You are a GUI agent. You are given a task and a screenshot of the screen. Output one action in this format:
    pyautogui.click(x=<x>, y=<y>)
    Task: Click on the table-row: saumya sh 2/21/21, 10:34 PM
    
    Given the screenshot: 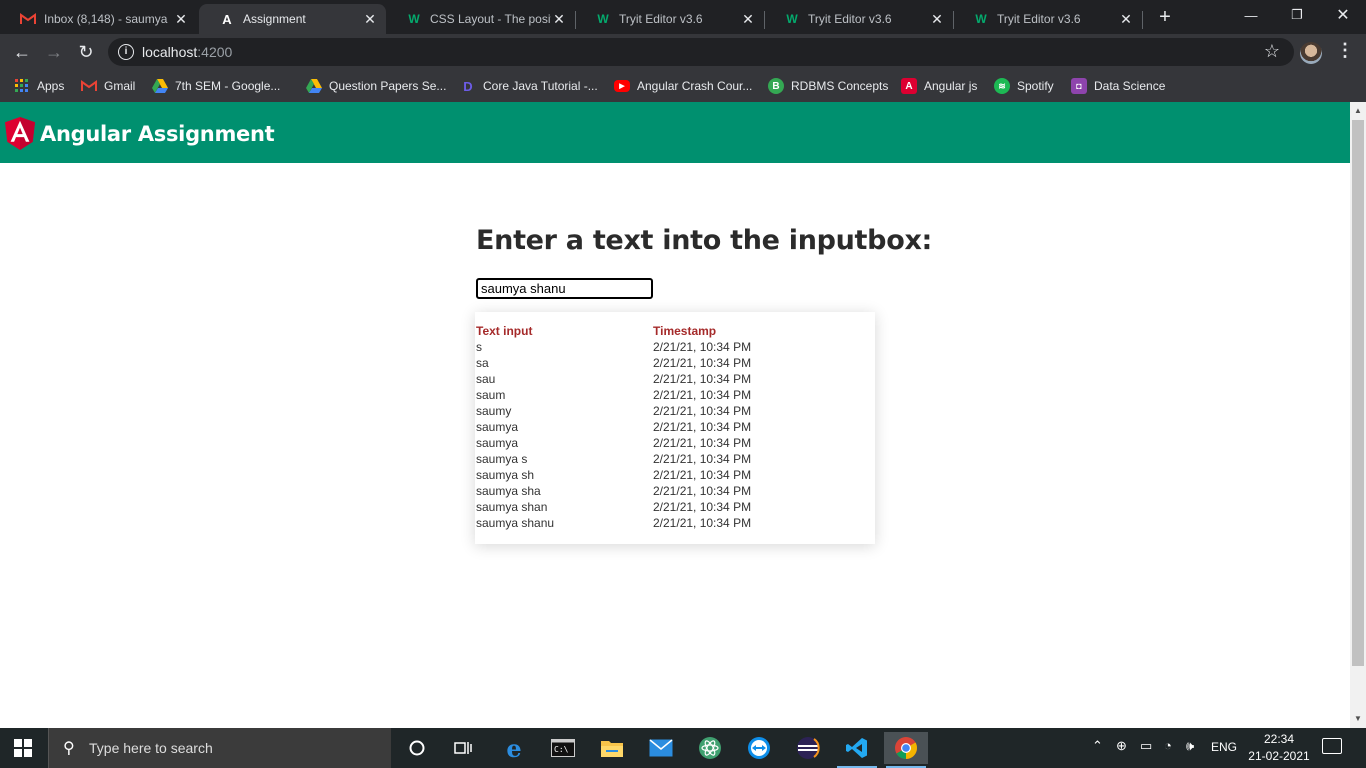 What is the action you would take?
    pyautogui.click(x=675, y=475)
    